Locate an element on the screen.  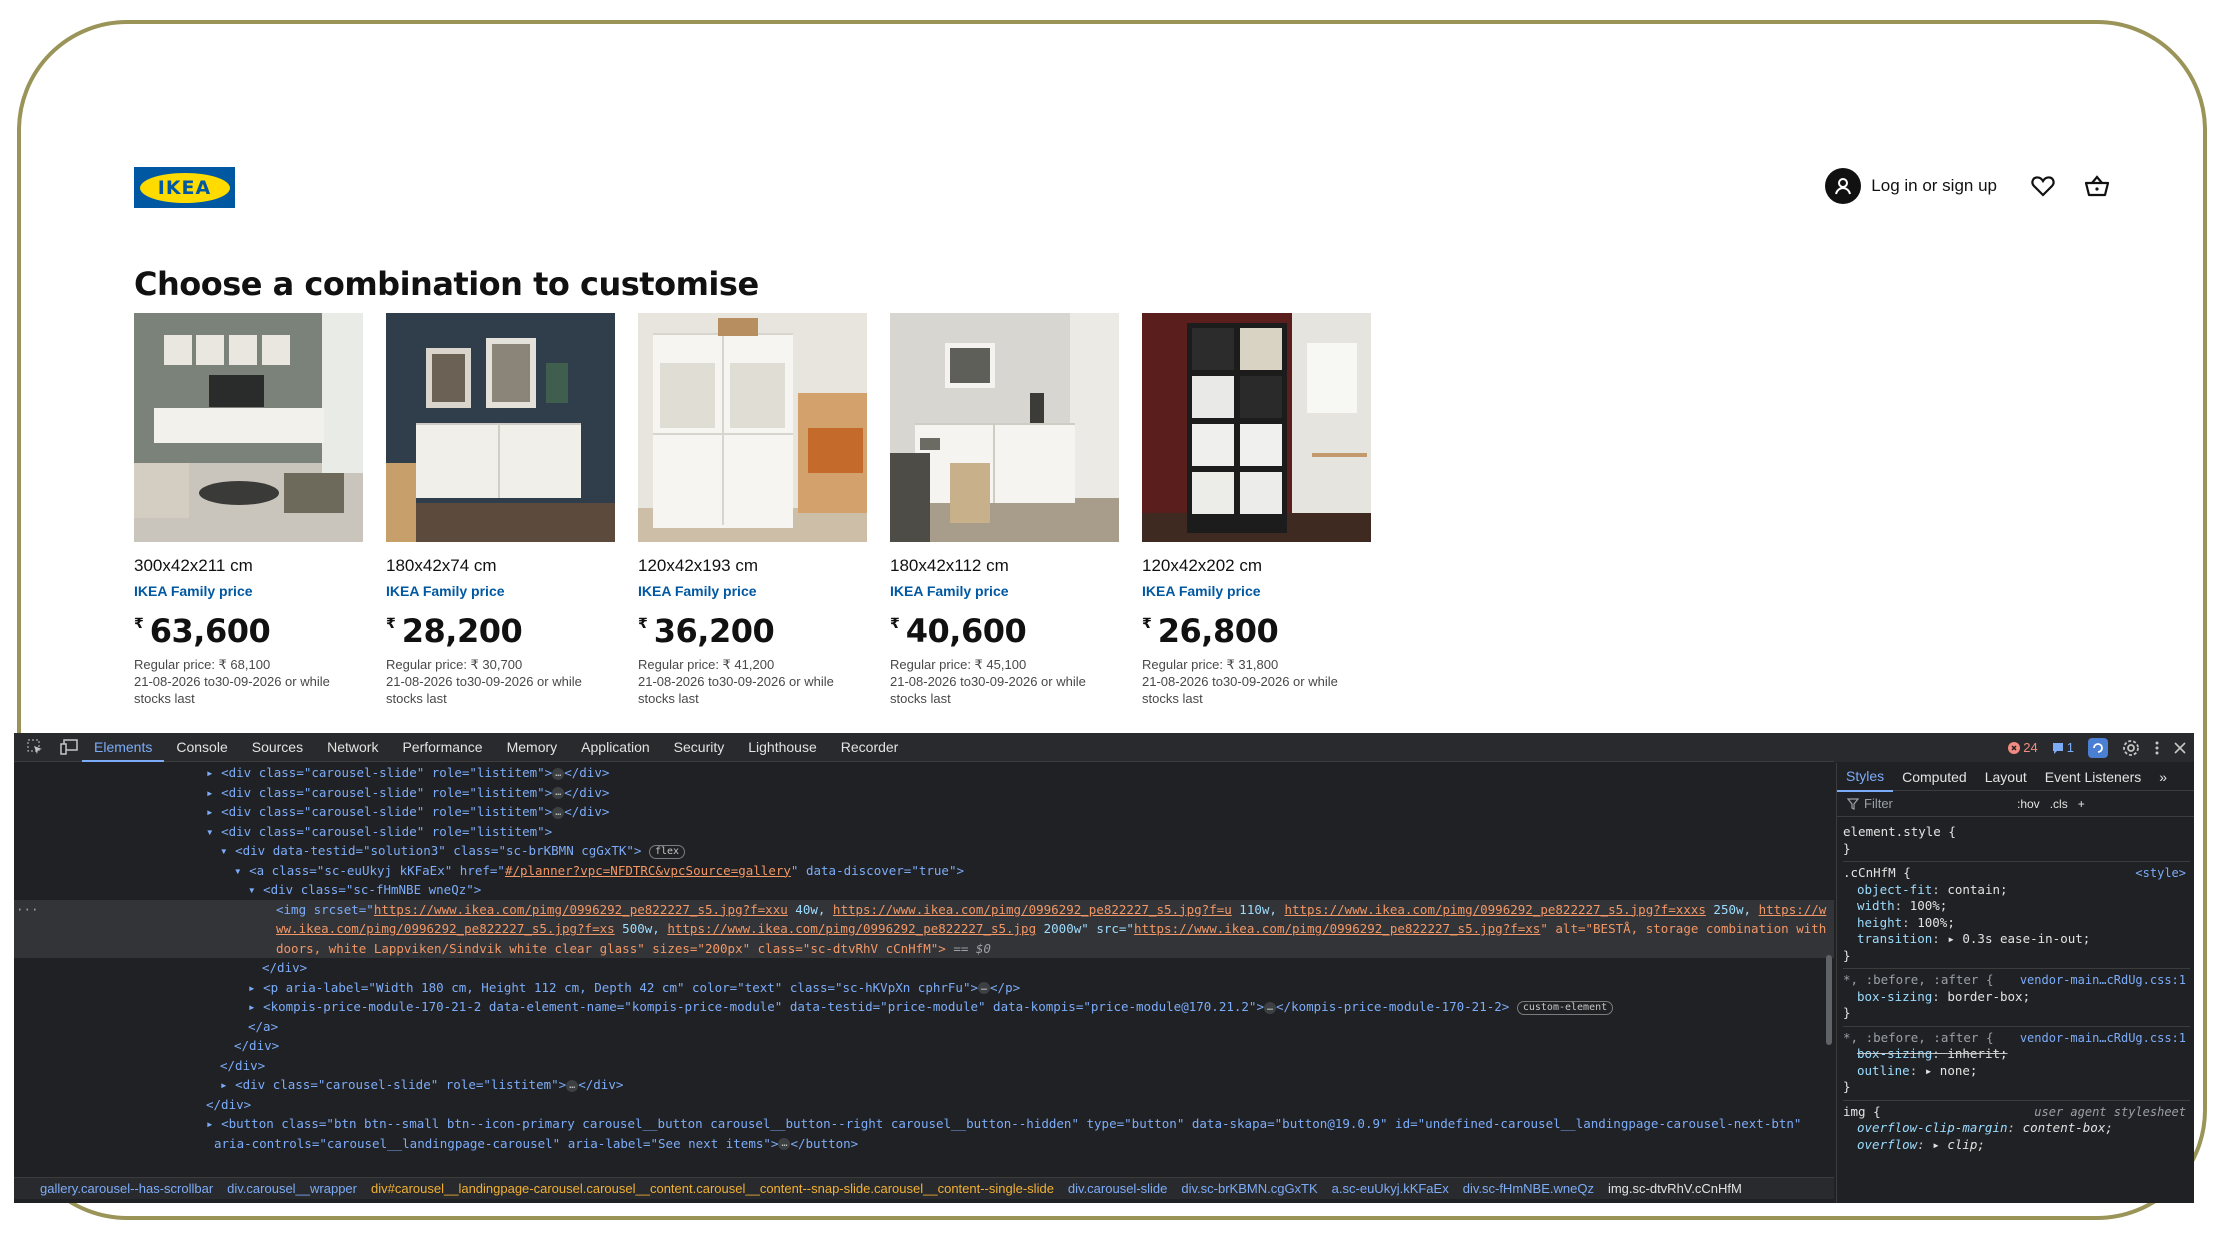
more-tabs-icon: » is located at coordinates (2163, 777).